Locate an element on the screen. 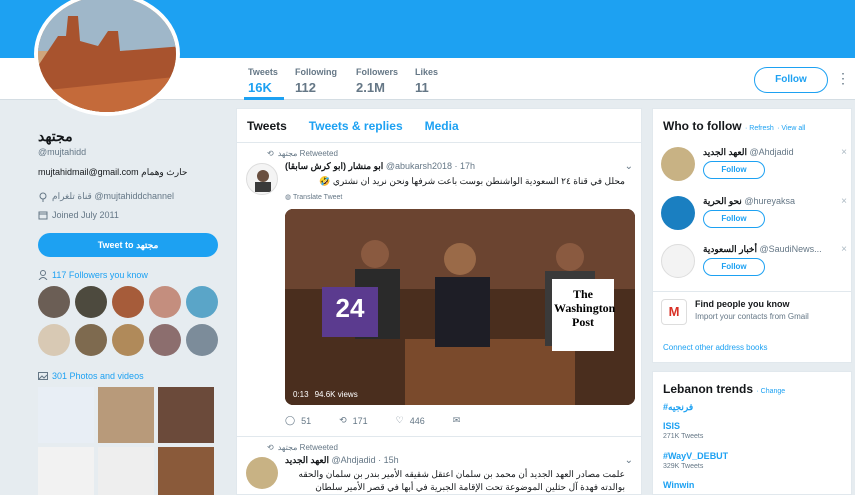 The image size is (855, 495). change-link: · Change is located at coordinates (770, 391).